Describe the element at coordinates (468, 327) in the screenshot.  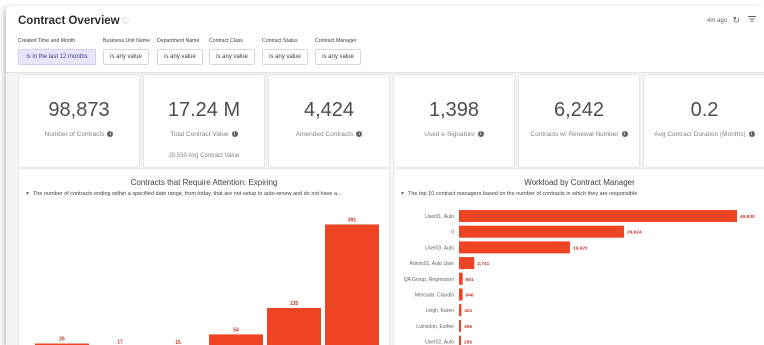
I see `bar-value-label: 356` at that location.